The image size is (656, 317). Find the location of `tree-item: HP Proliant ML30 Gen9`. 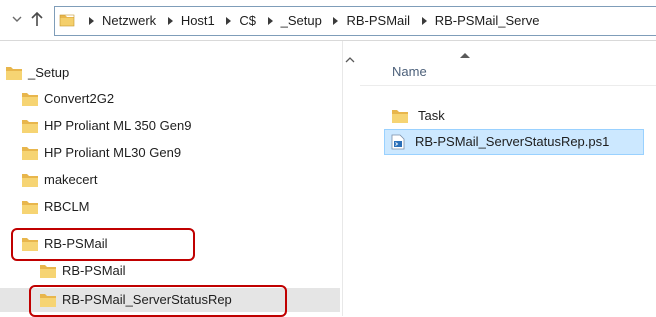

tree-item: HP Proliant ML30 Gen9 is located at coordinates (170, 153).